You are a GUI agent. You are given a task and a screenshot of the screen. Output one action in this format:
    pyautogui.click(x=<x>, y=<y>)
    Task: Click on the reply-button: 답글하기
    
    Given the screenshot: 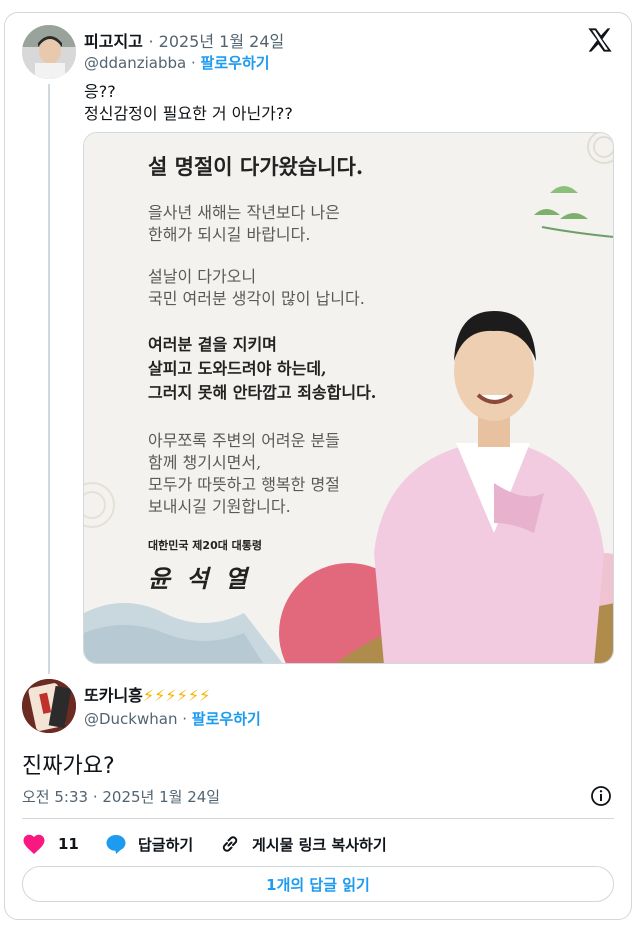 What is the action you would take?
    pyautogui.click(x=148, y=844)
    